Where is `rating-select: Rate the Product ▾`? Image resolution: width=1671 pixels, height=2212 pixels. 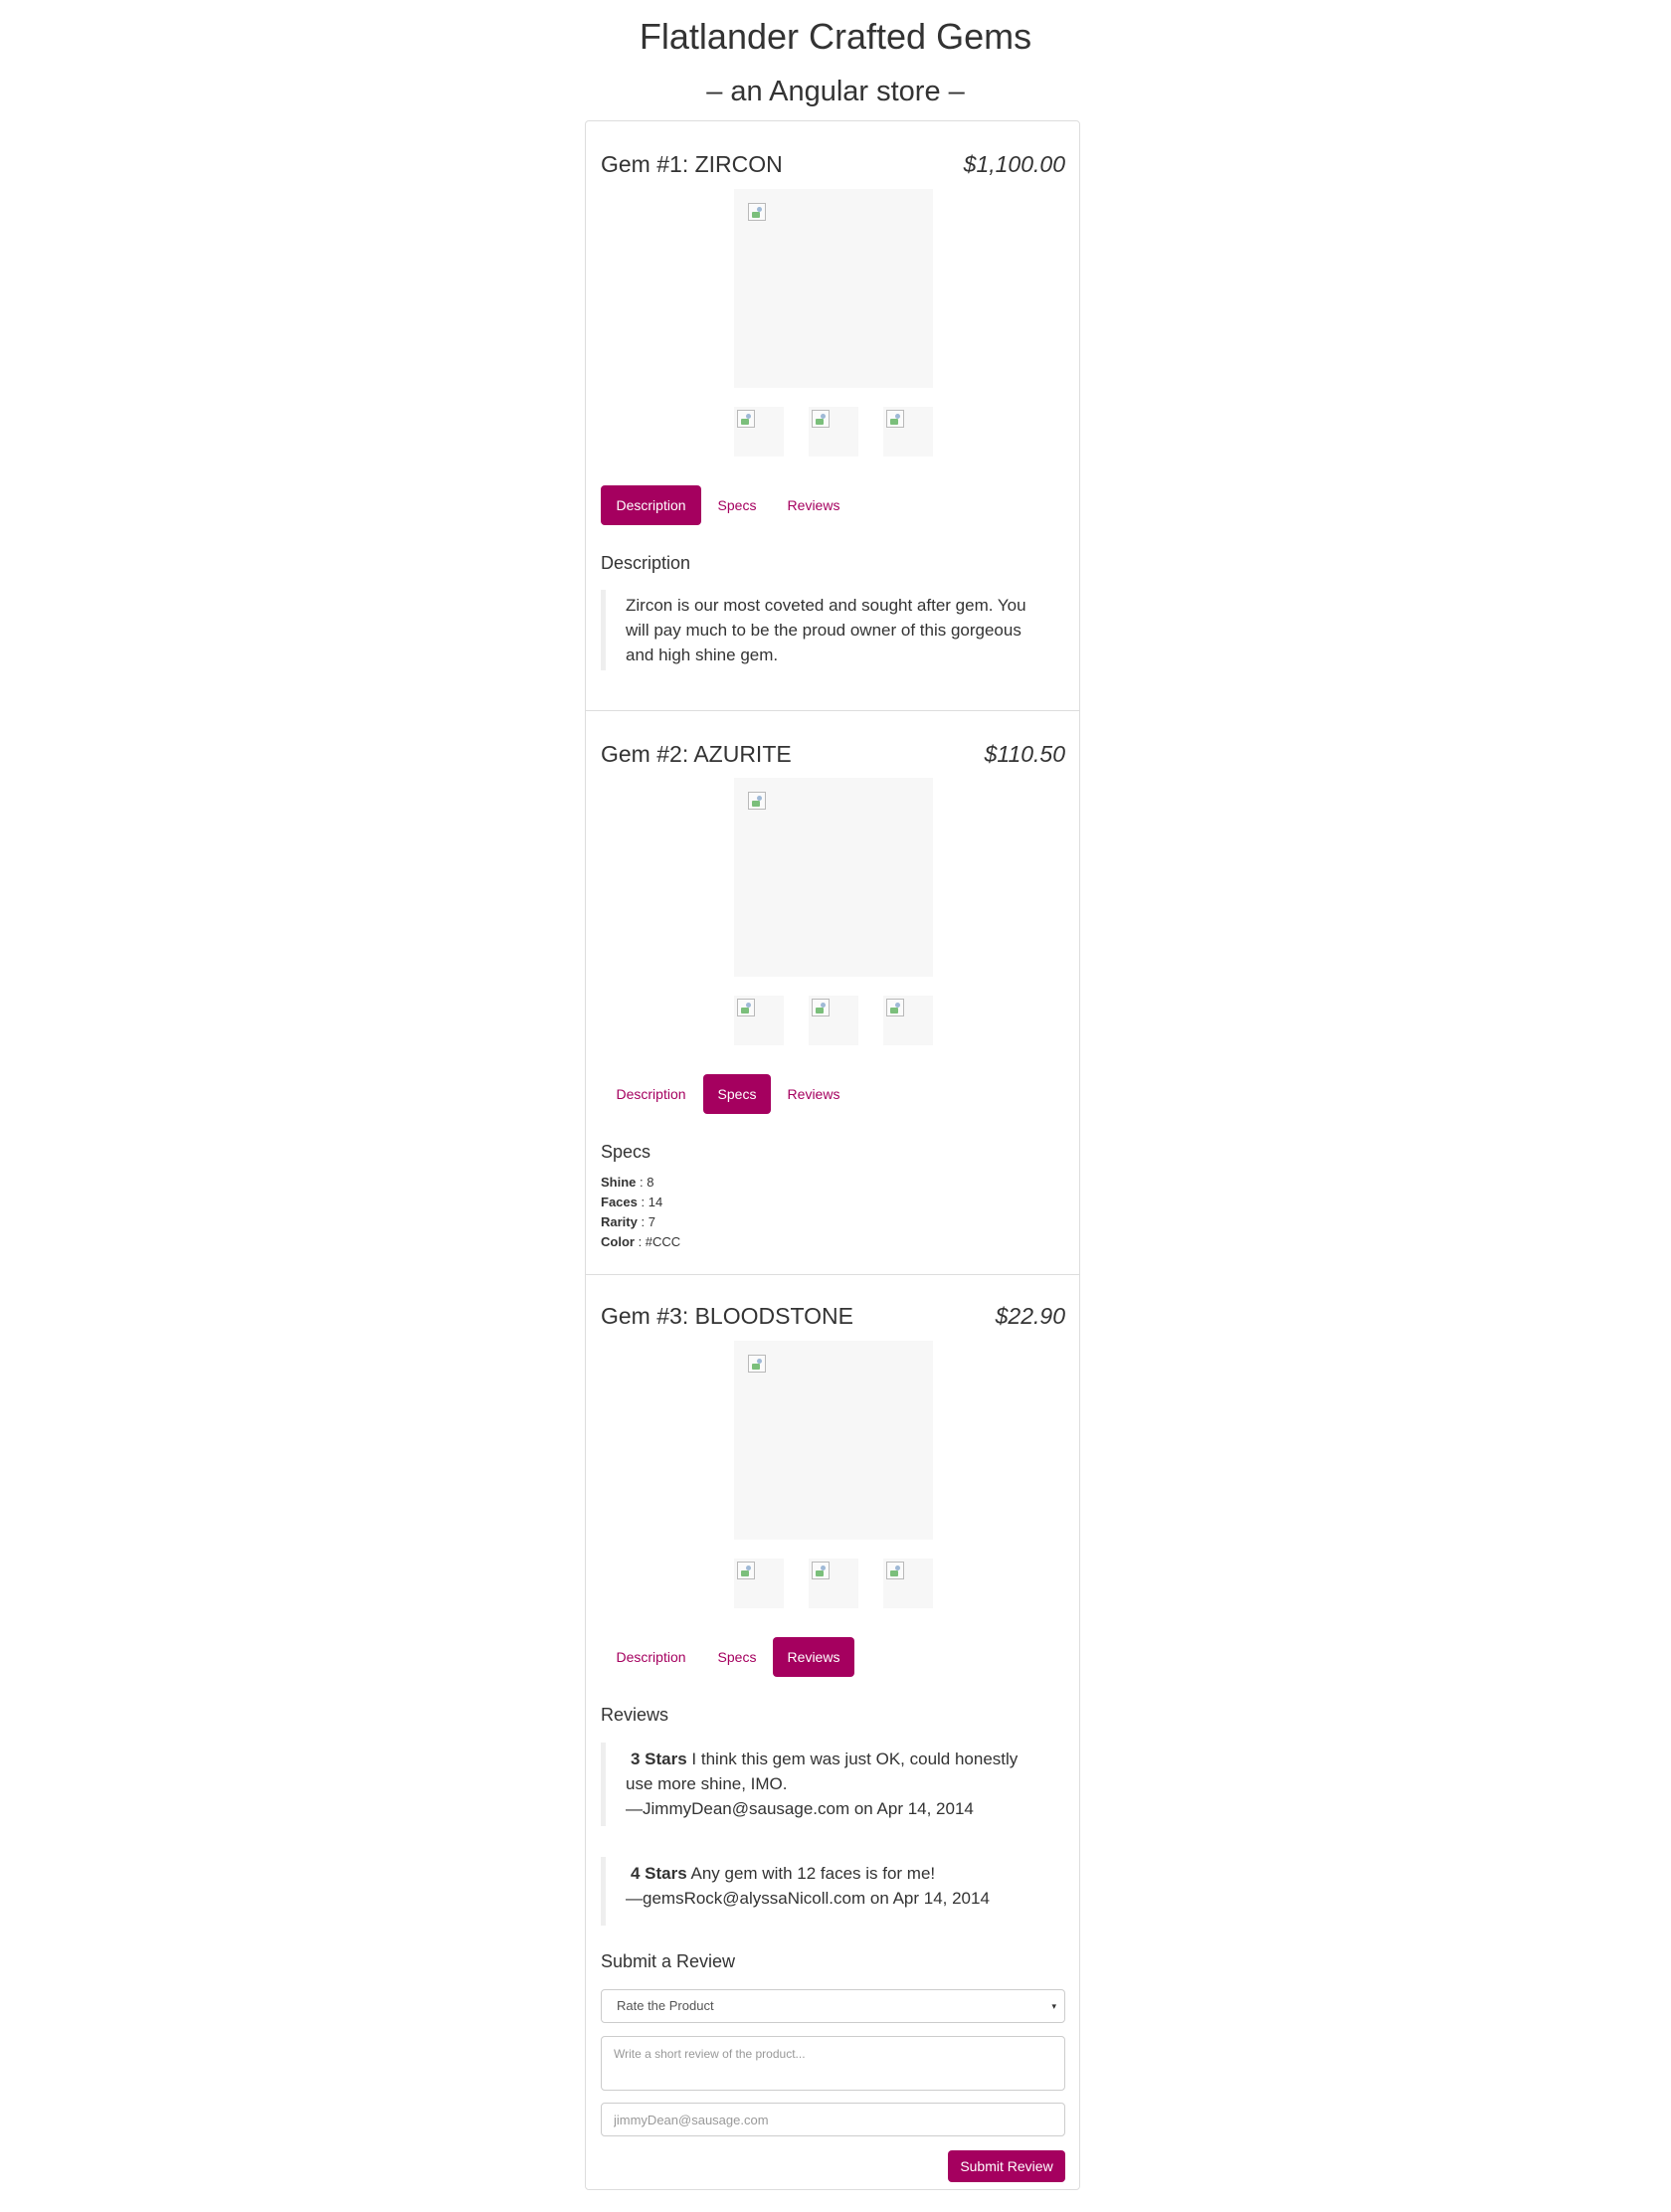
rating-select: Rate the Product ▾ is located at coordinates (833, 2006).